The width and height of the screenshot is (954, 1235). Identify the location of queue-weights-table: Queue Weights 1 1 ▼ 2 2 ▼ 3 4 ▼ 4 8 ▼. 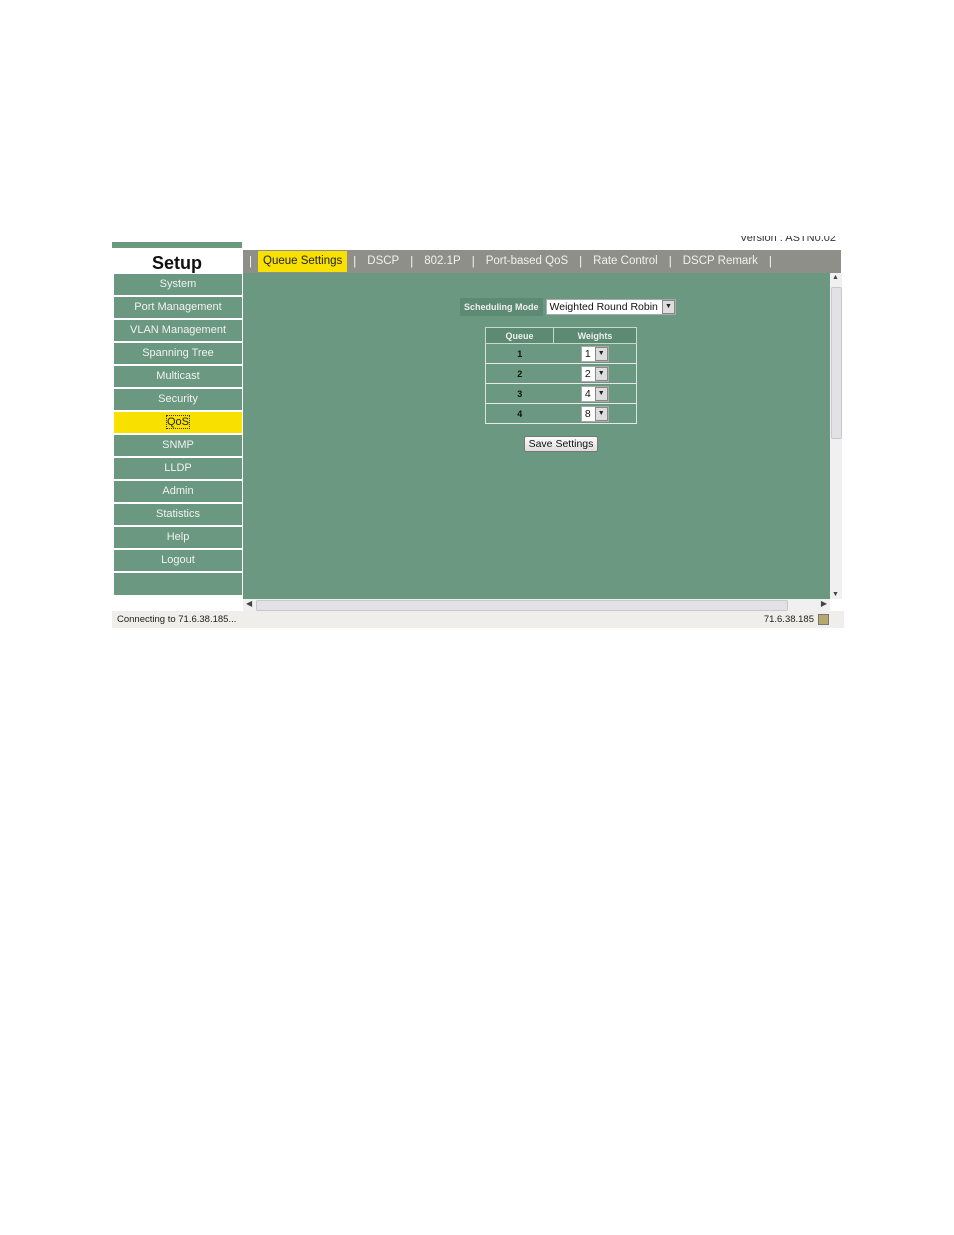
(561, 375).